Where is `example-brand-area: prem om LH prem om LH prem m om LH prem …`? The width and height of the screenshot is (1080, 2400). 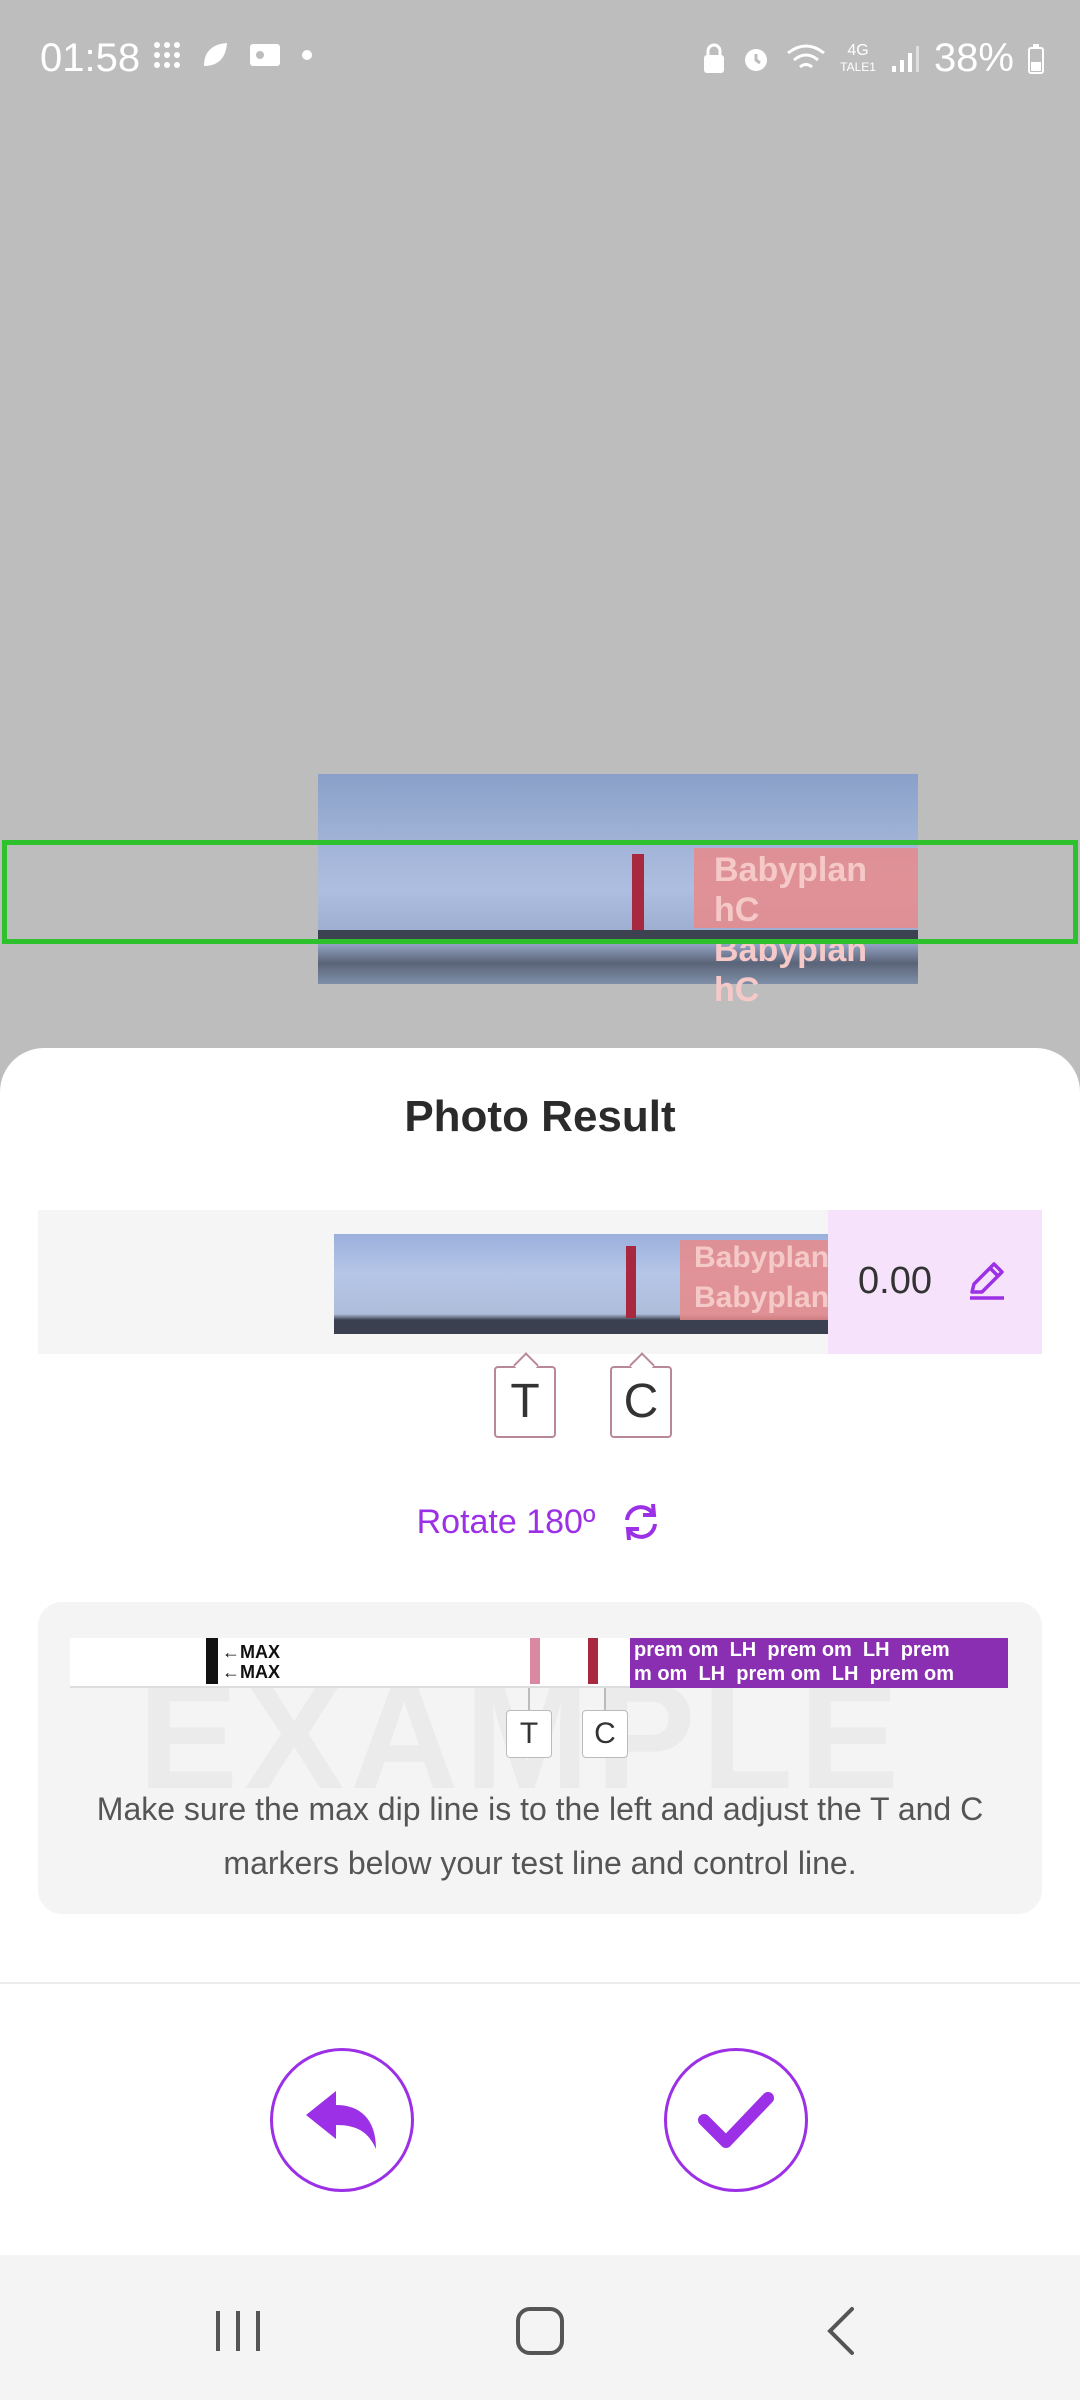
example-brand-area: prem om LH prem om LH prem m om LH prem … is located at coordinates (819, 1663).